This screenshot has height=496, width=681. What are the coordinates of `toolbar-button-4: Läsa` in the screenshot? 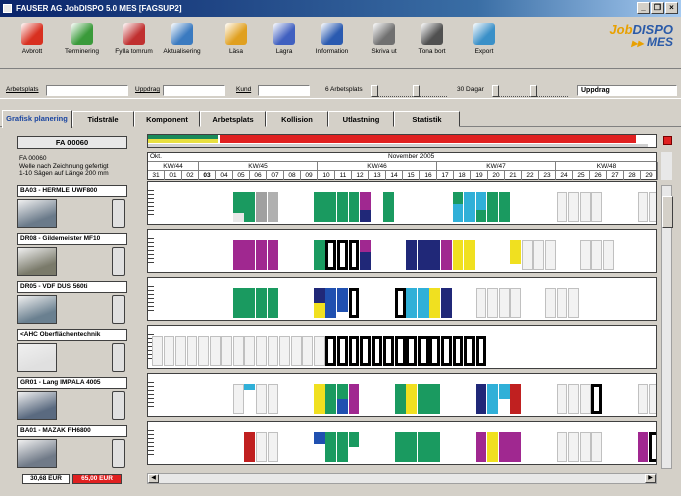 It's located at (236, 38).